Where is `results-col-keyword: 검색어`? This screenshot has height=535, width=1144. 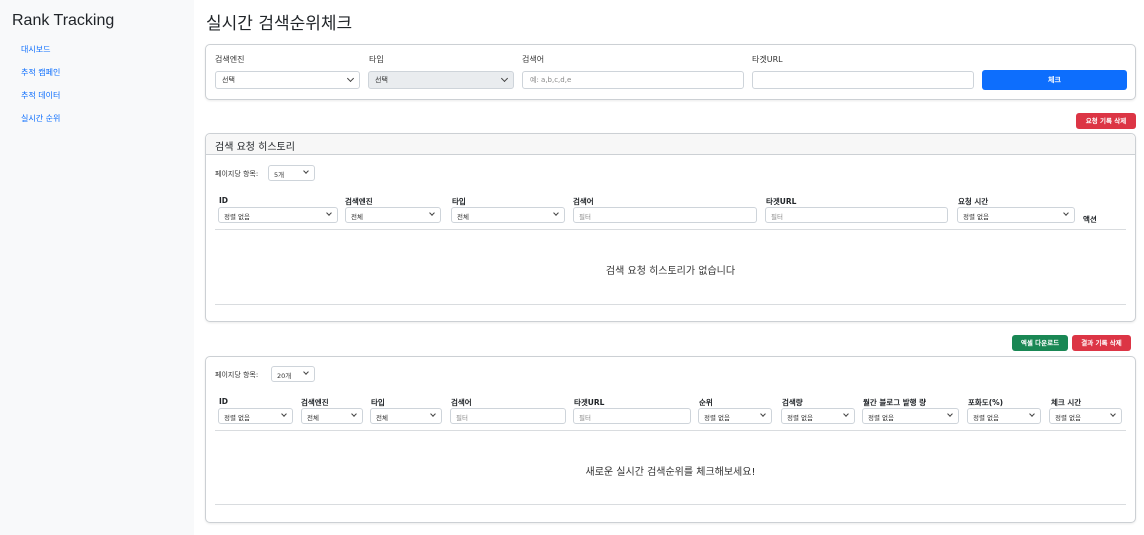 results-col-keyword: 검색어 is located at coordinates (461, 402).